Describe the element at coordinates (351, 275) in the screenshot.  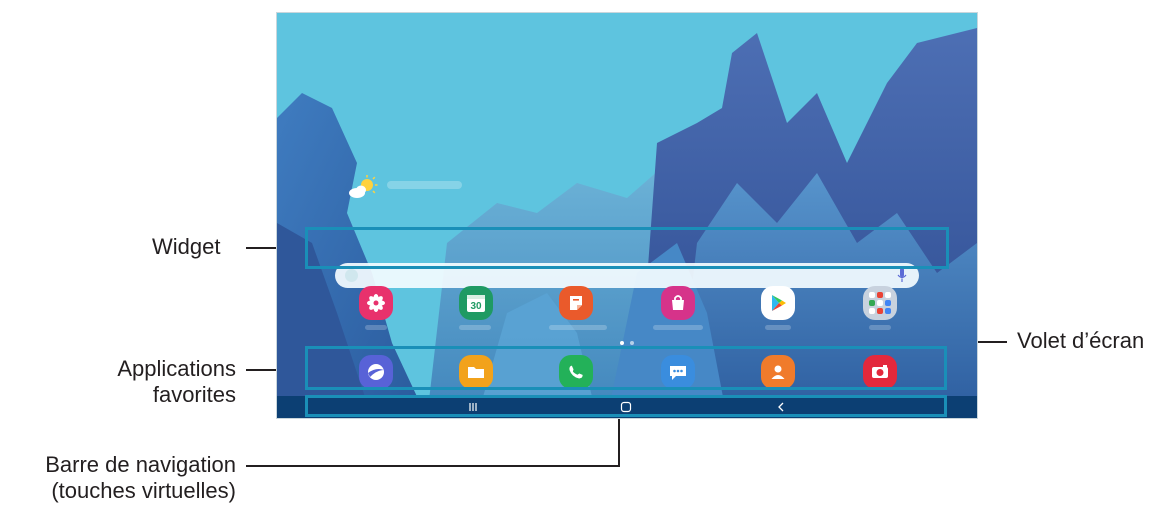
I see `search-provider-icon` at that location.